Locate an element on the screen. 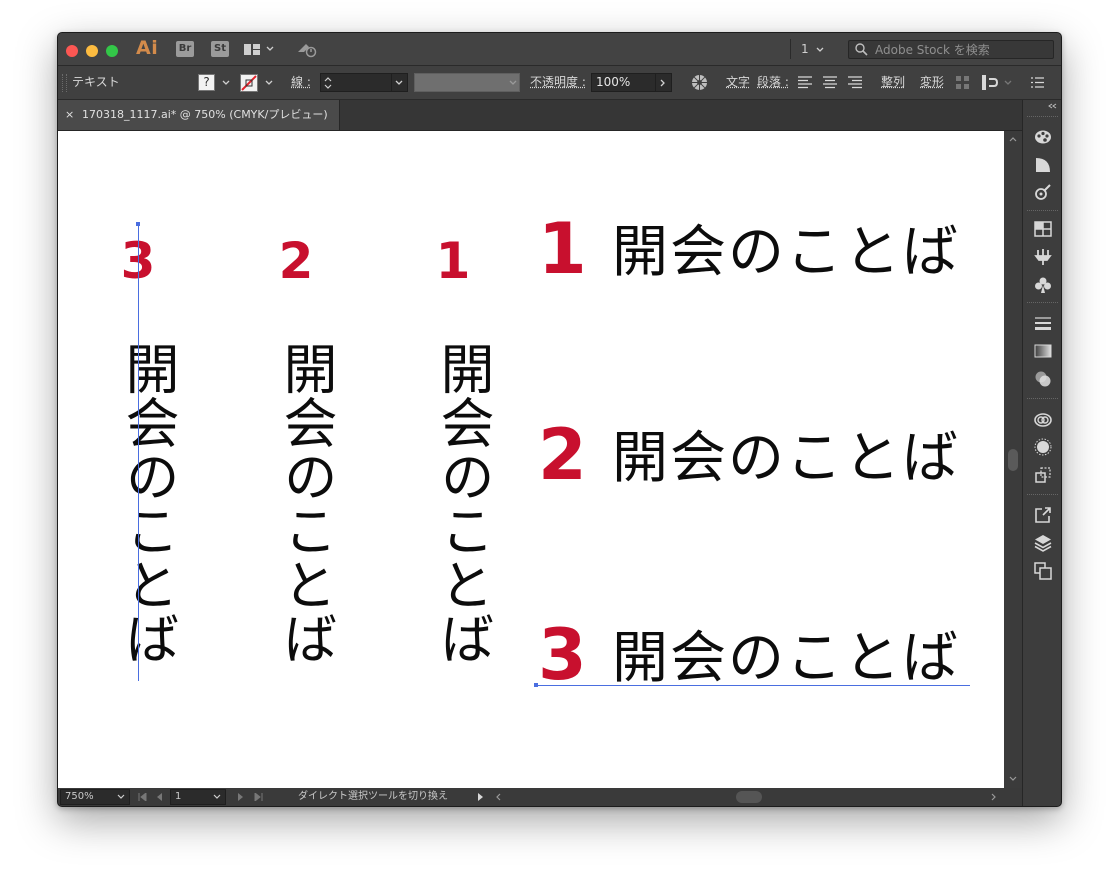 This screenshot has width=1116, height=885. stroke-icon is located at coordinates (1043, 323).